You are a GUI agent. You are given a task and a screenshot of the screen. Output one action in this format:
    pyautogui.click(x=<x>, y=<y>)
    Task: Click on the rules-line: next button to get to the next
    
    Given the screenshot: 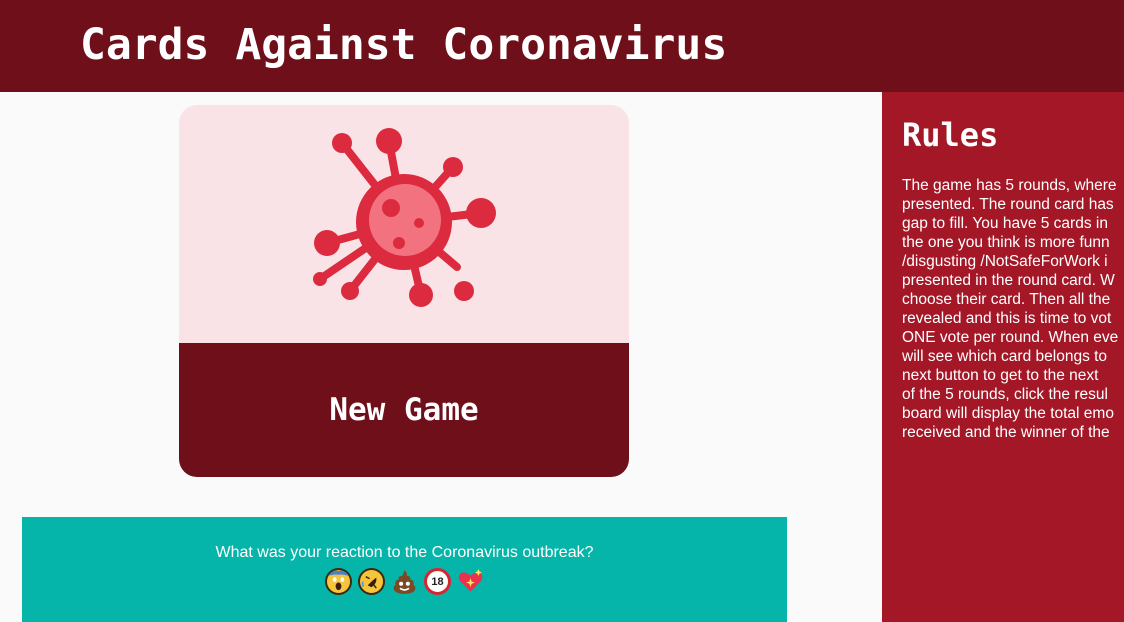 What is the action you would take?
    pyautogui.click(x=1000, y=375)
    